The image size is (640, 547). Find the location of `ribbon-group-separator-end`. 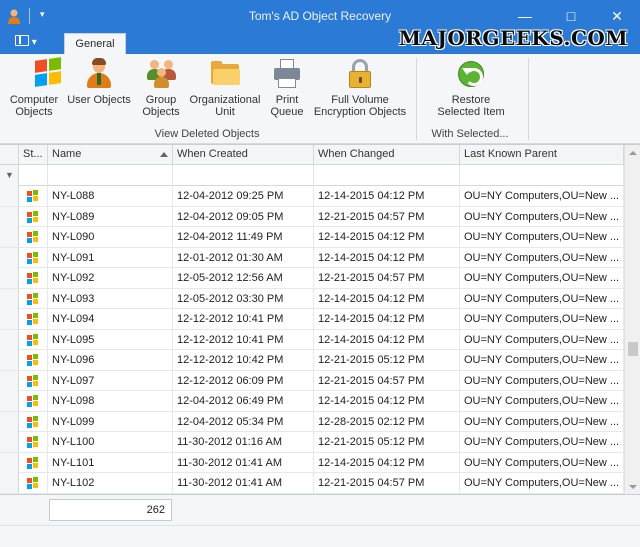

ribbon-group-separator-end is located at coordinates (528, 99).